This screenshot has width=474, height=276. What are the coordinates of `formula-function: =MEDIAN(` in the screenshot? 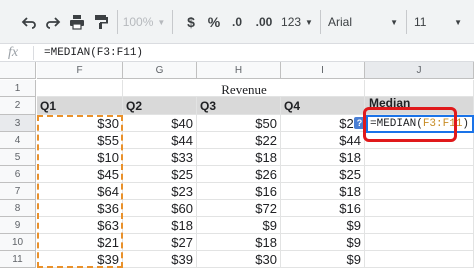 It's located at (396, 124).